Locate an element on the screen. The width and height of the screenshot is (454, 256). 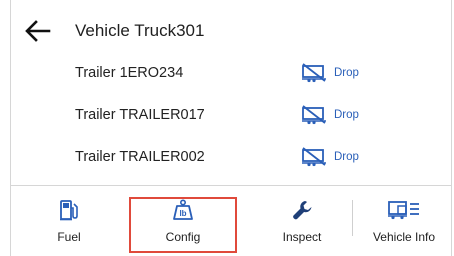
vehicle-info-icon is located at coordinates (404, 210).